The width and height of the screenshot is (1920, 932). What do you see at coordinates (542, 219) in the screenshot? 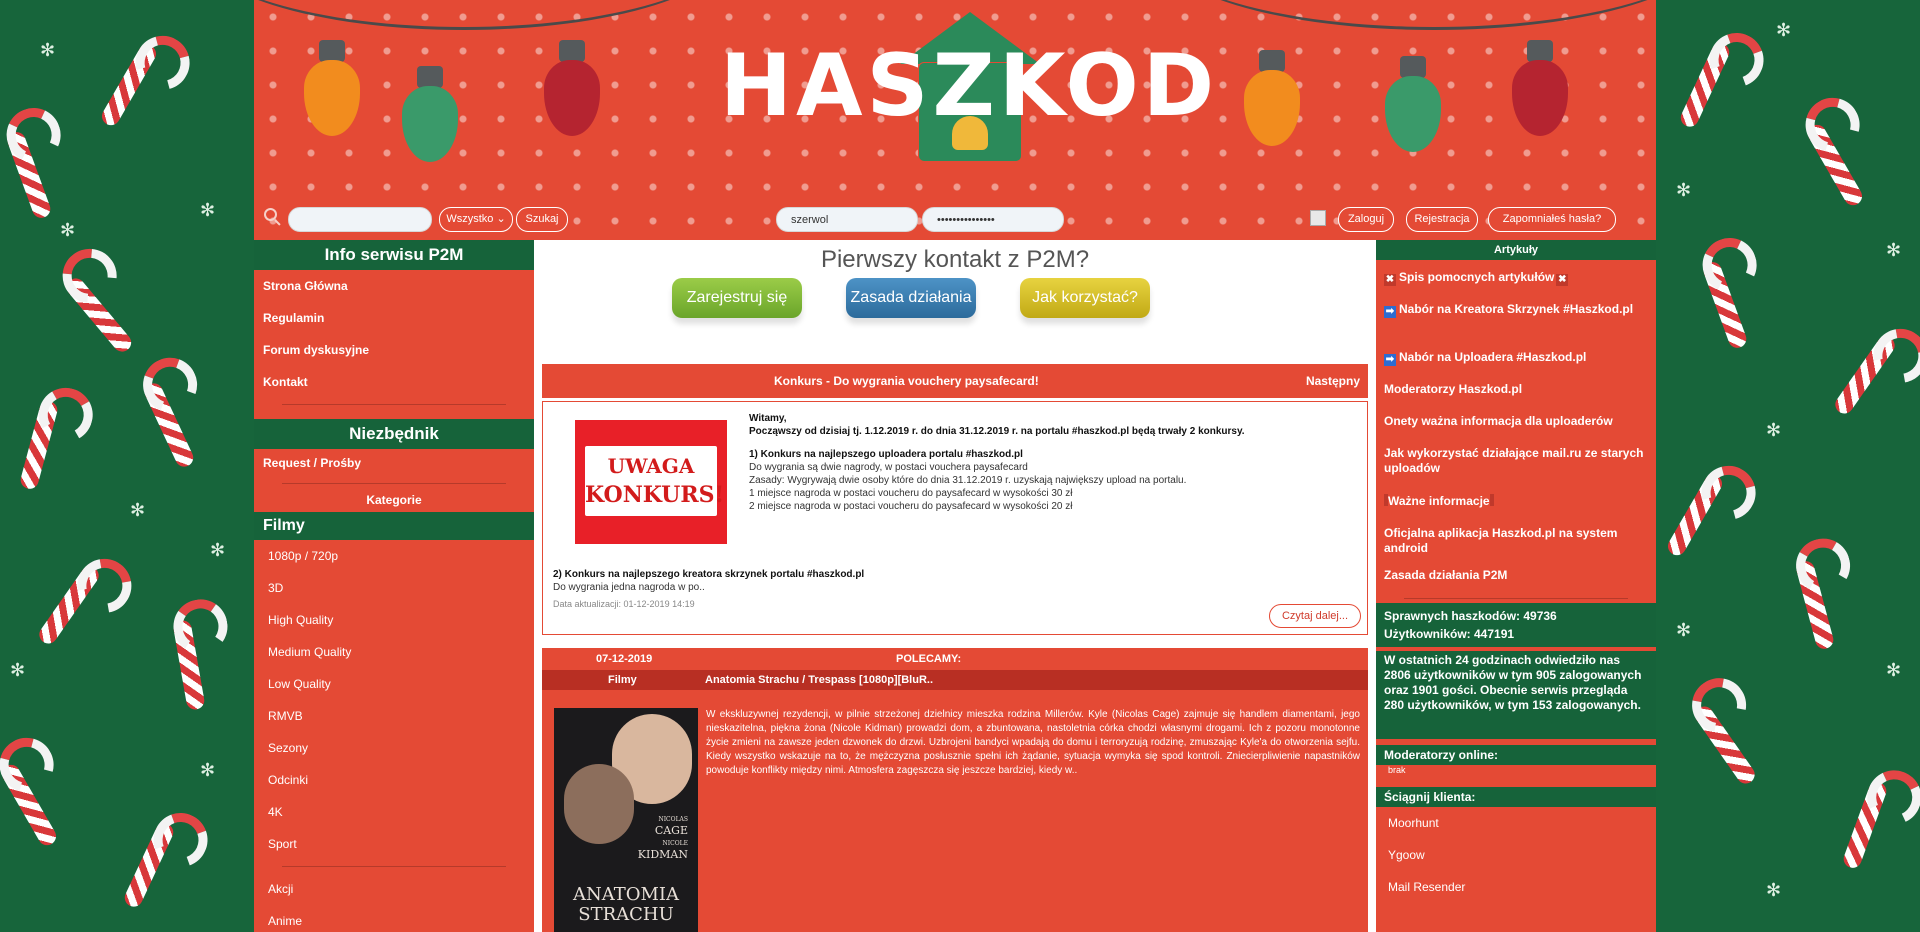
I see `search-button: Szukaj` at bounding box center [542, 219].